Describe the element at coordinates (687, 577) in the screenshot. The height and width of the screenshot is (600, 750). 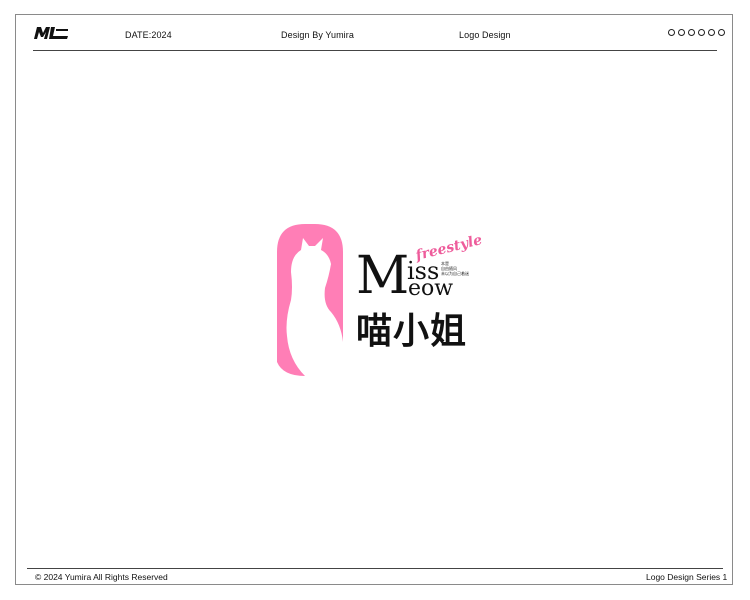
I see `footer-series: Logo Design Series 1` at that location.